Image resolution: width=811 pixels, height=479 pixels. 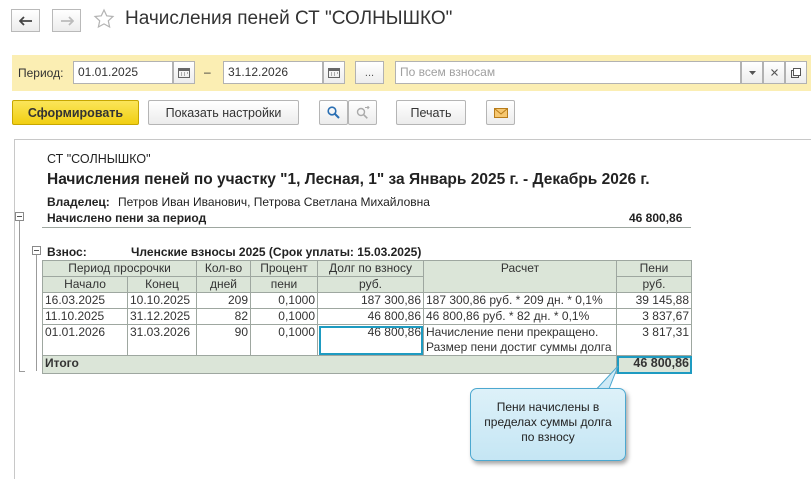 I want to click on envelope-icon, so click(x=500, y=112).